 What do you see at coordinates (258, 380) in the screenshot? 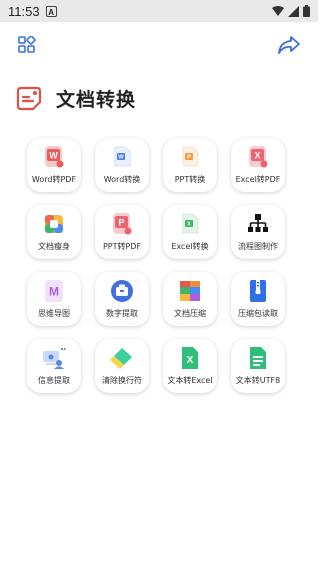
I see `tool-label: 文本转UTF8` at bounding box center [258, 380].